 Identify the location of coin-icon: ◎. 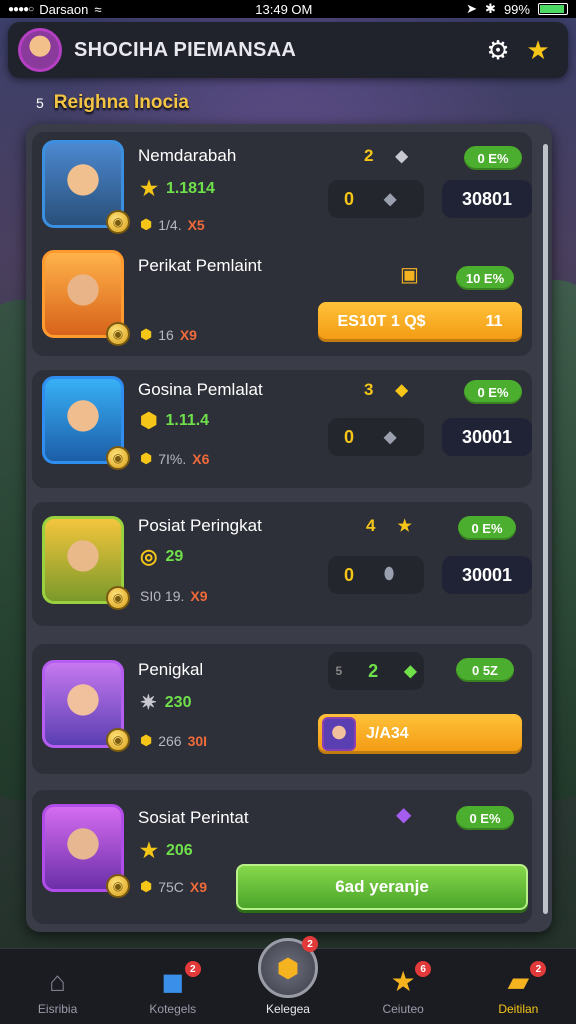
(149, 557).